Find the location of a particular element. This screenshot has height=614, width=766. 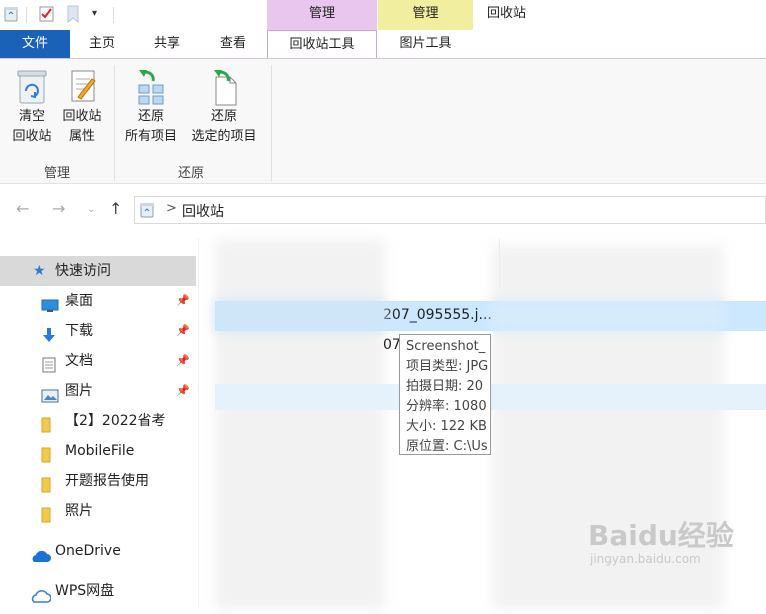

address-bar: > 回收站 is located at coordinates (450, 210).